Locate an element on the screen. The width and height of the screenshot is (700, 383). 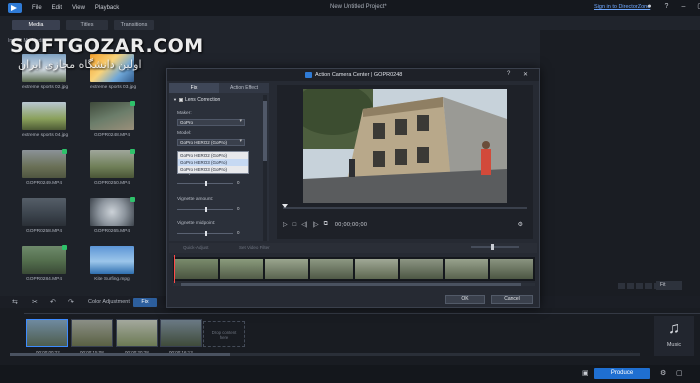
signin-link: Sign in to DirectorZone is located at coordinates (622, 7).